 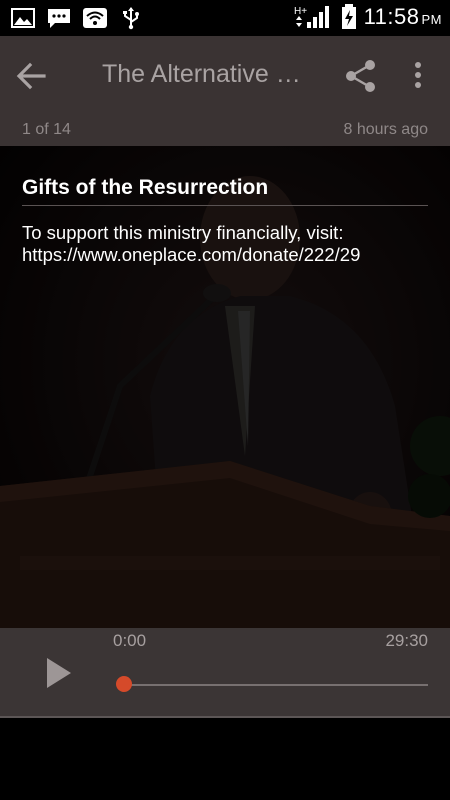 I want to click on seek-bar, so click(x=273, y=685).